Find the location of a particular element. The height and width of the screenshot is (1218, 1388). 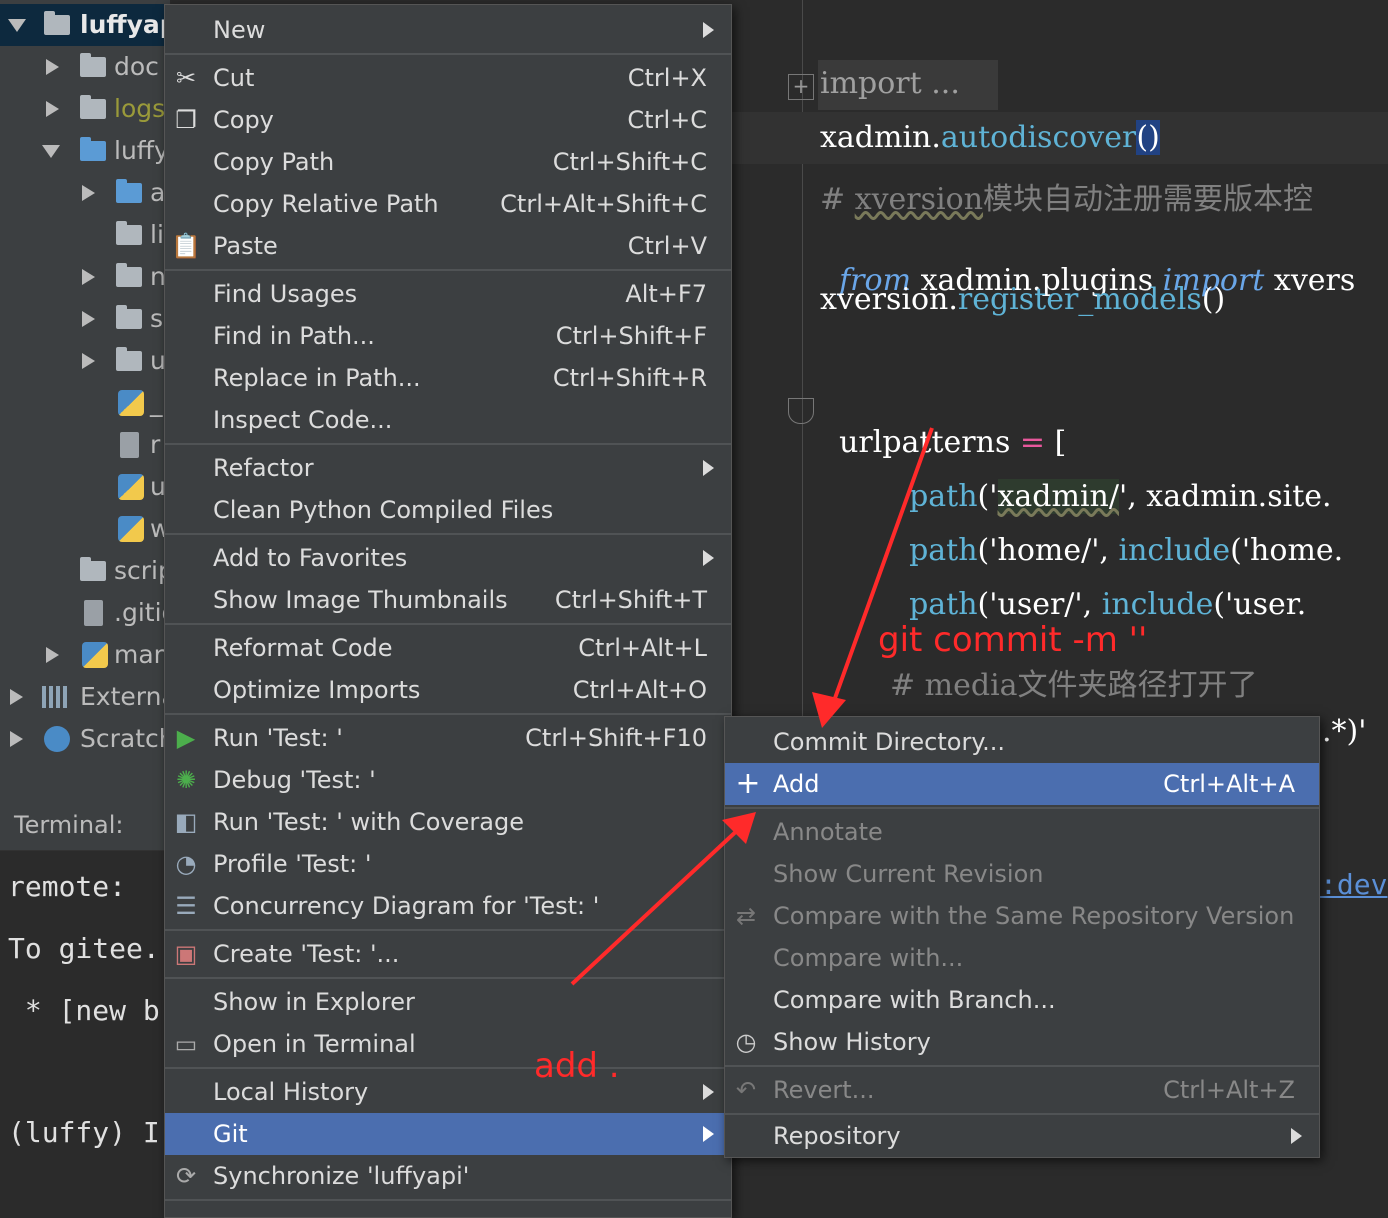

arrow-to-commit is located at coordinates (873, 577).